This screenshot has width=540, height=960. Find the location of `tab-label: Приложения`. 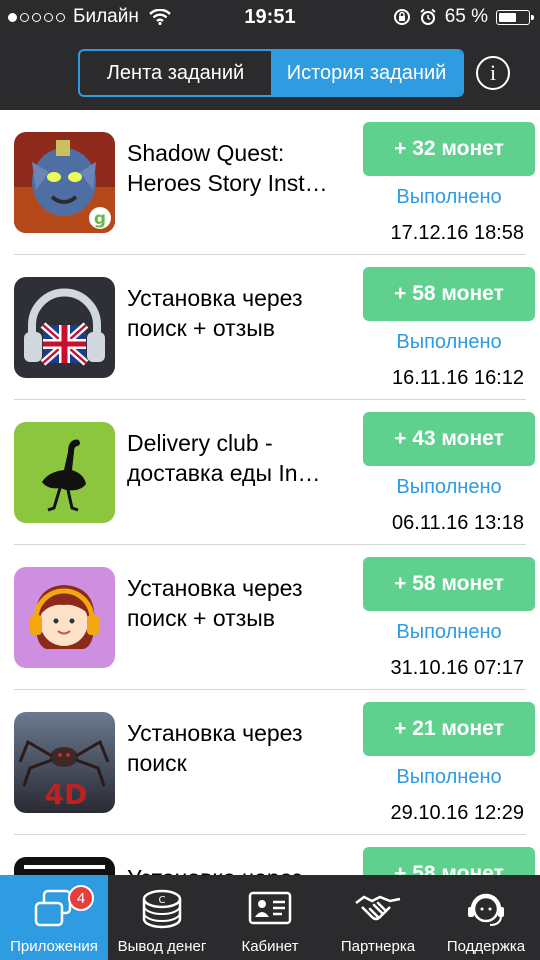

tab-label: Приложения is located at coordinates (54, 946).